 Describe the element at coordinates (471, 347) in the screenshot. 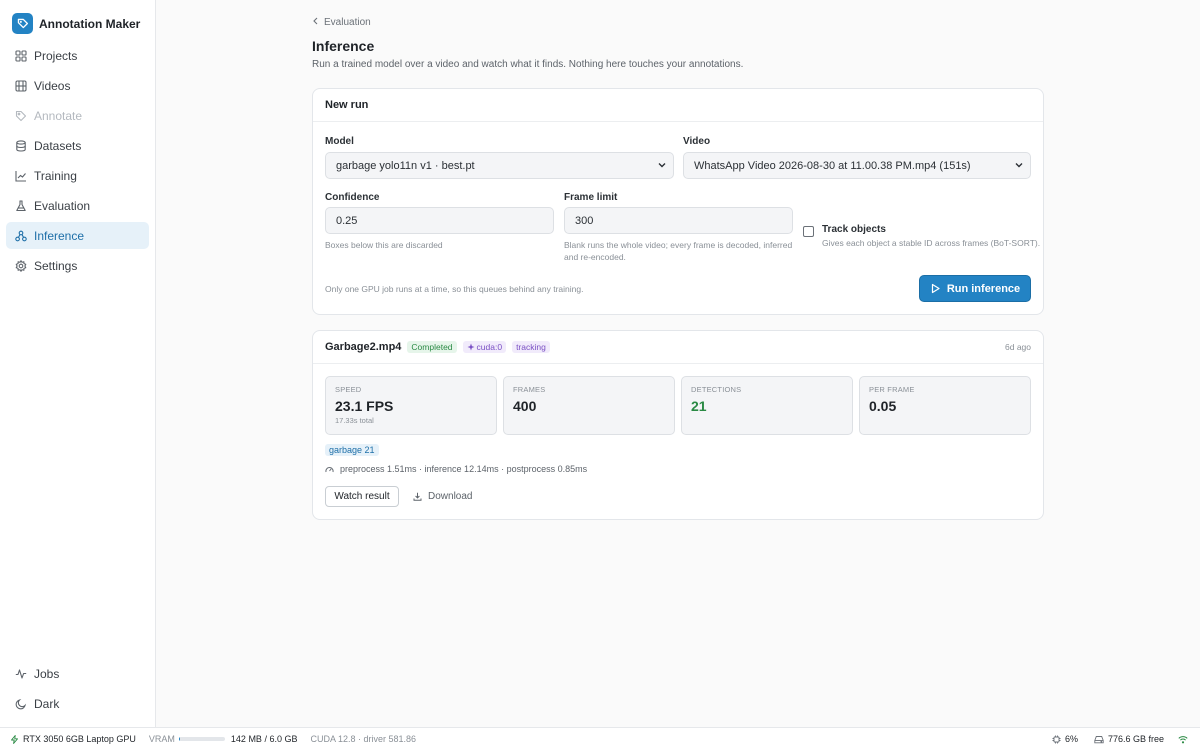

I see `chip-icon` at that location.